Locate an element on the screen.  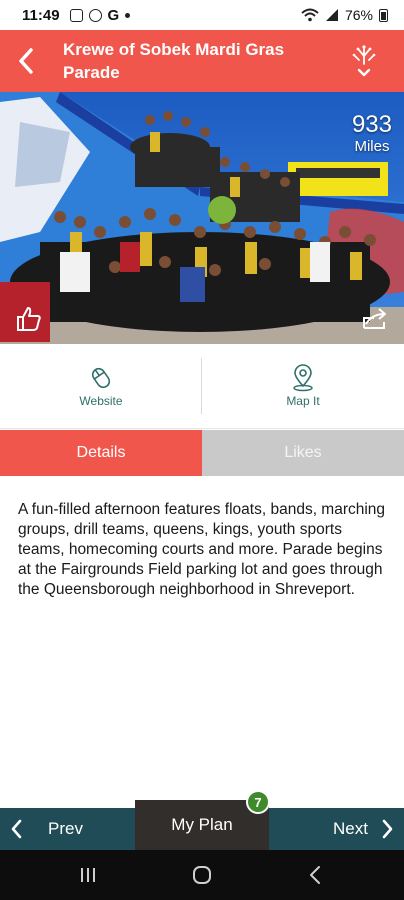
system-back-icon is located at coordinates (315, 875).